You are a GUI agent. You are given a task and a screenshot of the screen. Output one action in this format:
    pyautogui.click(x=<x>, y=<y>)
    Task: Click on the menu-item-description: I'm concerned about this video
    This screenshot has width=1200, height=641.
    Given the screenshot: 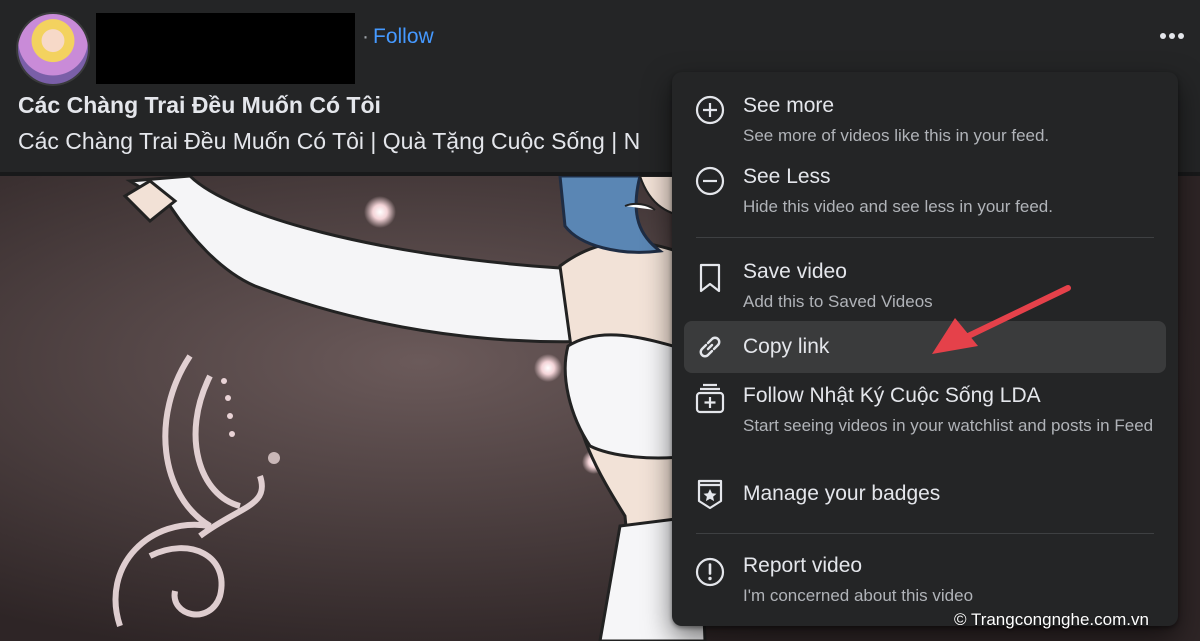 What is the action you would take?
    pyautogui.click(x=858, y=595)
    